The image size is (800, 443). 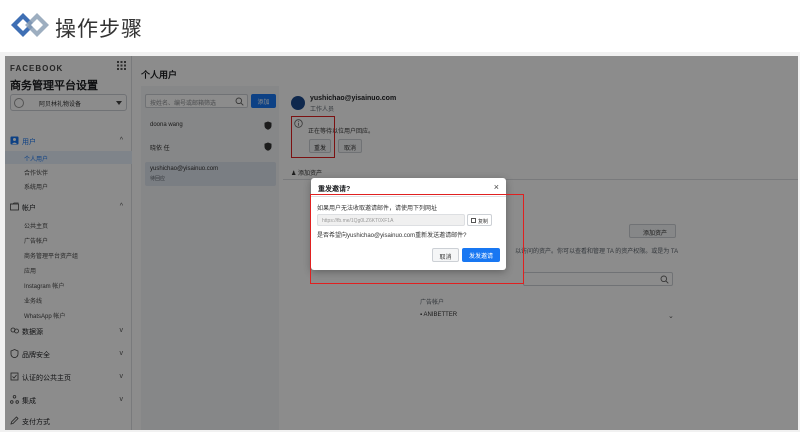 I want to click on bottom-bar, so click(x=400, y=437).